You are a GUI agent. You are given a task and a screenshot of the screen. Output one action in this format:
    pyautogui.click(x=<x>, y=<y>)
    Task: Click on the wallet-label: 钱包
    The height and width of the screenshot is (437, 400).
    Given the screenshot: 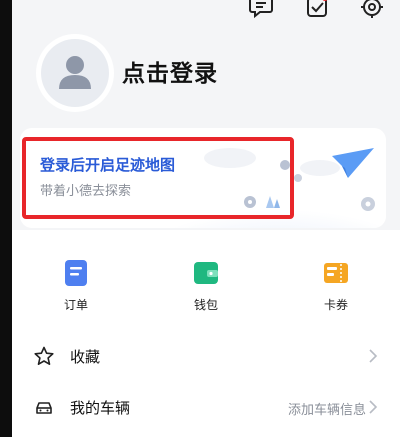 What is the action you would take?
    pyautogui.click(x=205, y=305)
    